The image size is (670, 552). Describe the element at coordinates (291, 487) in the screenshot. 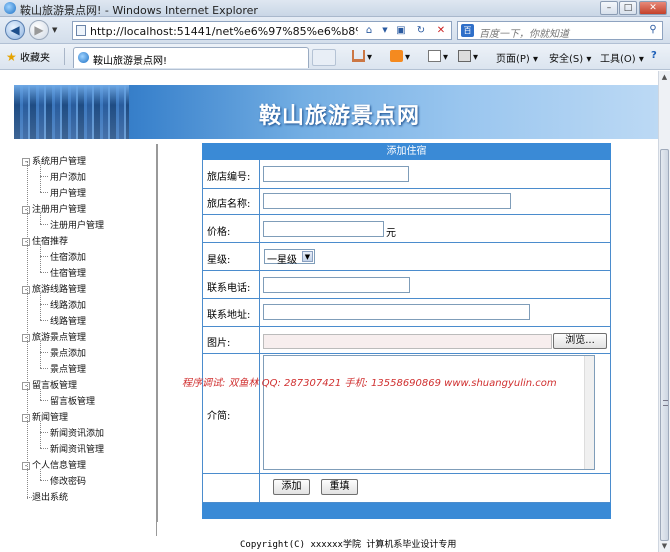

I see `add-button: 添加` at that location.